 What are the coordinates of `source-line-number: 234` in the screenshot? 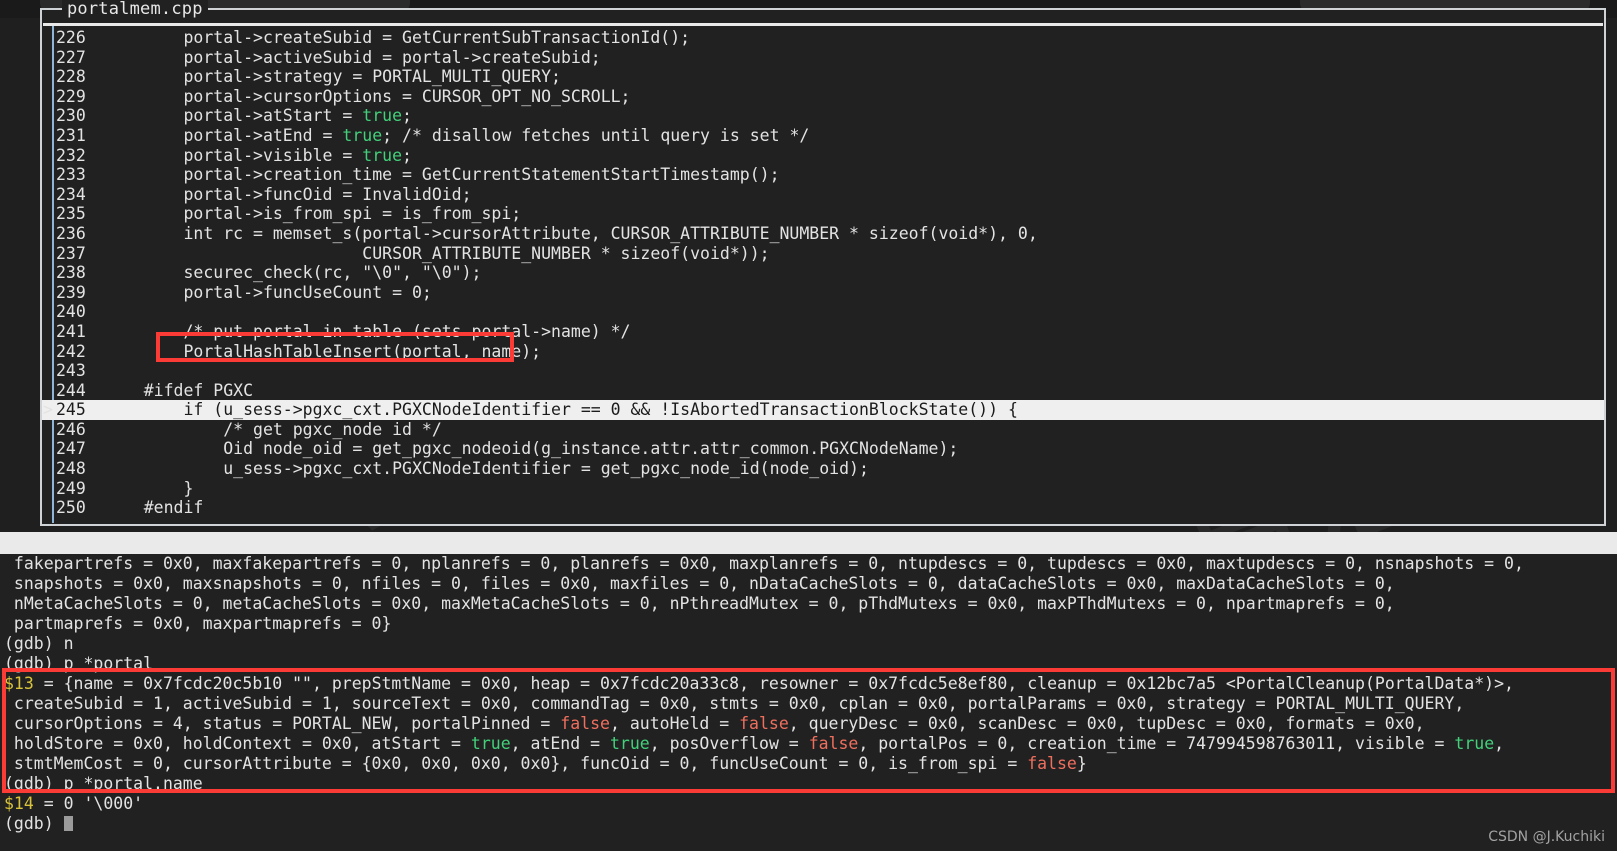 It's located at (71, 194).